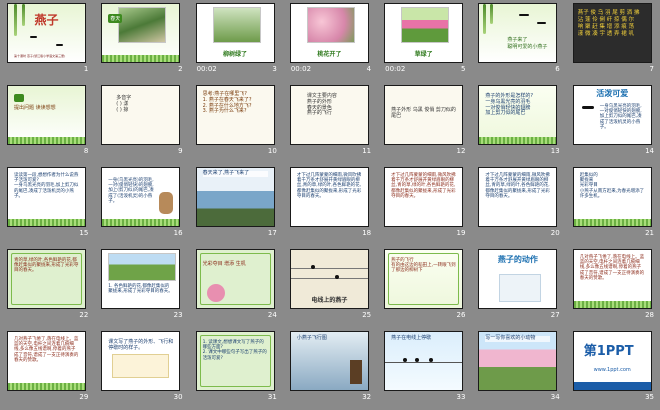 The width and height of the screenshot is (660, 410). Describe the element at coordinates (423, 54) in the screenshot. I see `slide-caption: 草绿了` at that location.